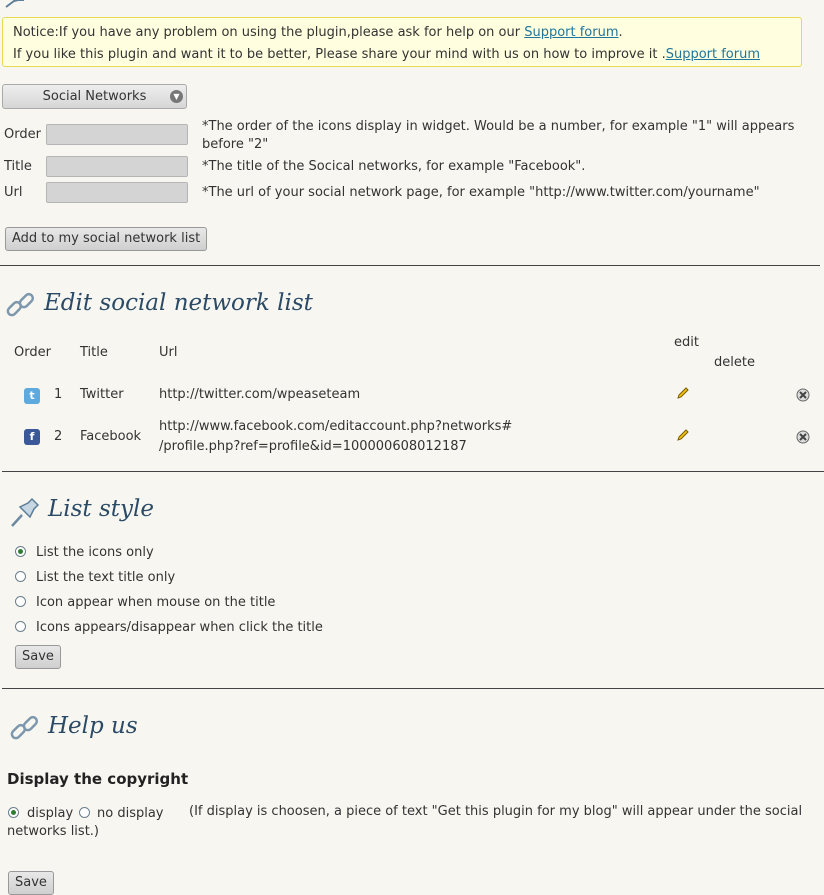  What do you see at coordinates (32, 396) in the screenshot?
I see `twitter-icon: t` at bounding box center [32, 396].